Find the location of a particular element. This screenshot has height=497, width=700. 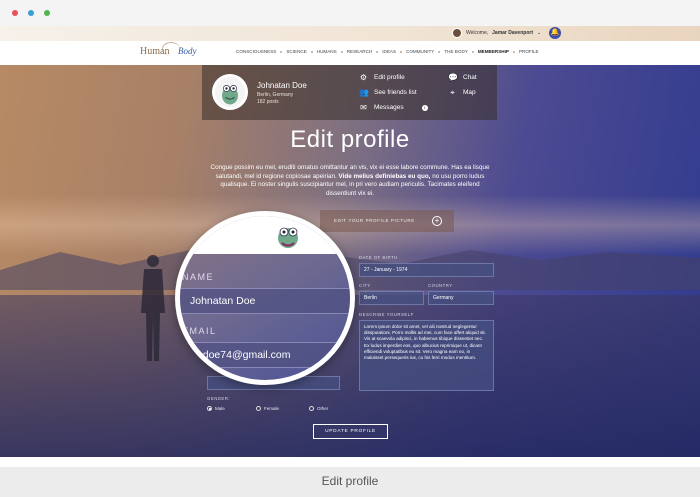

profile-avatar is located at coordinates (230, 92).